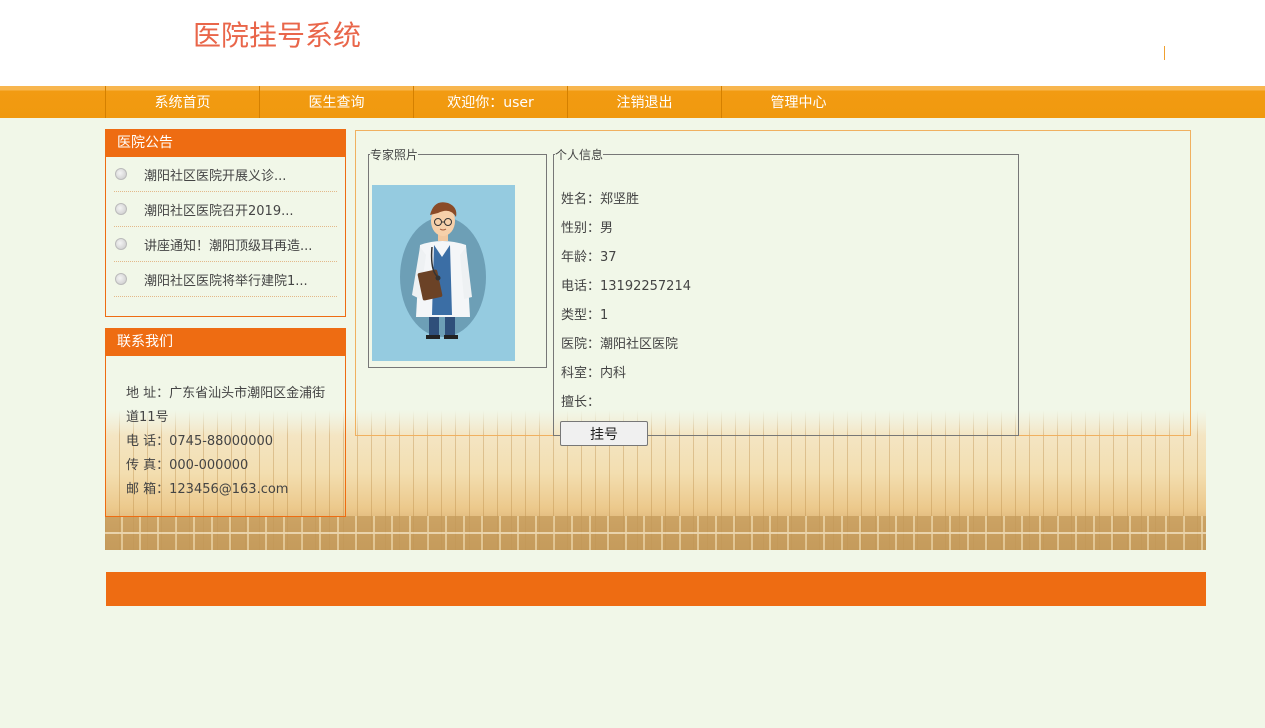  I want to click on contact-email: 邮 箱：123456@163.com, so click(207, 489).